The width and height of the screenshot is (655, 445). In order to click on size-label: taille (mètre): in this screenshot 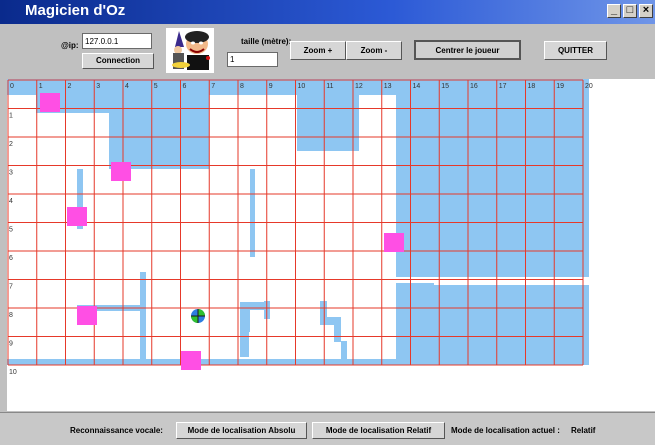, I will do `click(266, 41)`.